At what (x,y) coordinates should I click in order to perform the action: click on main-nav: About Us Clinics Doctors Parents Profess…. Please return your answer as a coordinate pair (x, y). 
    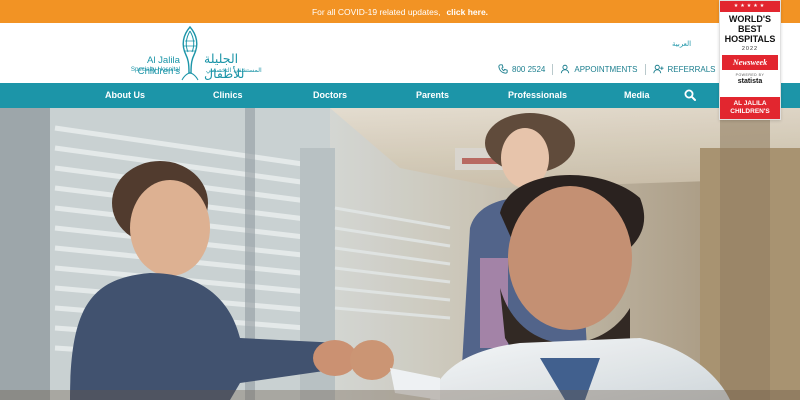
    Looking at the image, I should click on (400, 95).